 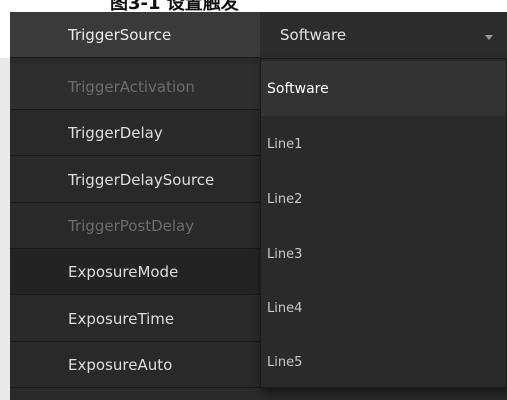 I want to click on option-label: Line3, so click(x=285, y=254).